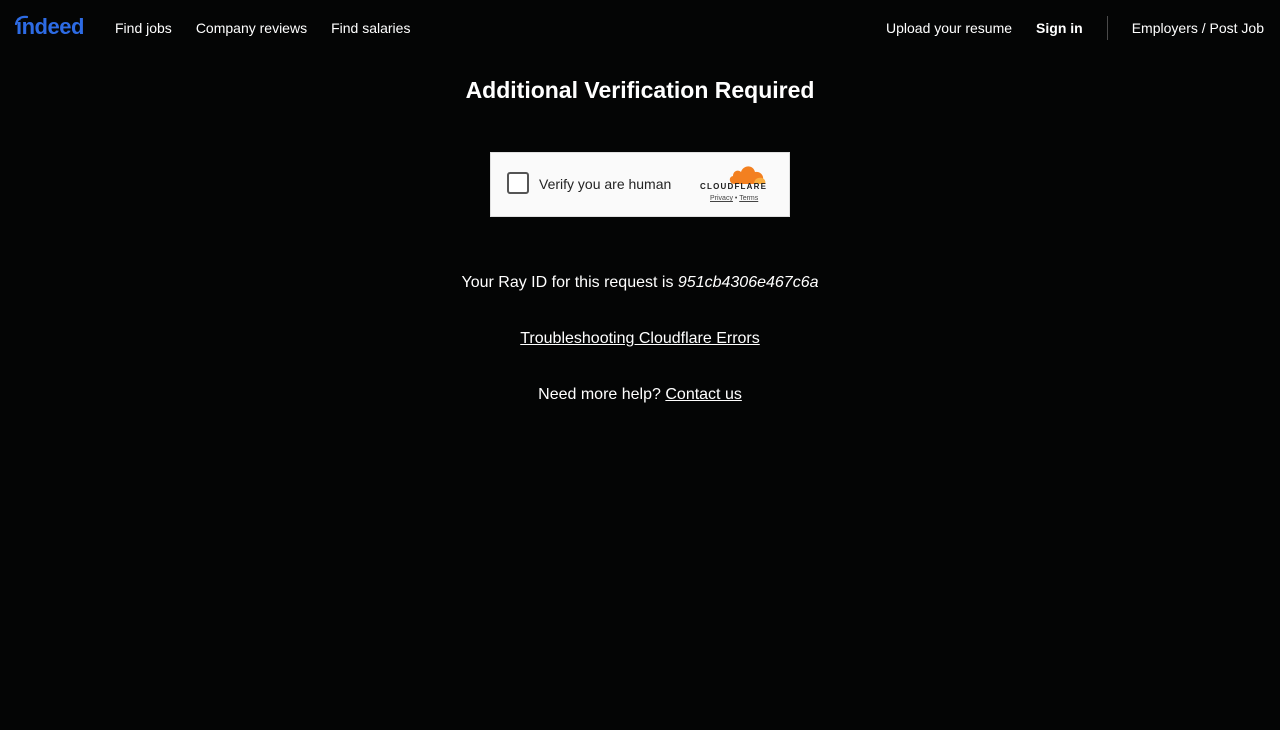  What do you see at coordinates (518, 183) in the screenshot?
I see `verify-checkbox` at bounding box center [518, 183].